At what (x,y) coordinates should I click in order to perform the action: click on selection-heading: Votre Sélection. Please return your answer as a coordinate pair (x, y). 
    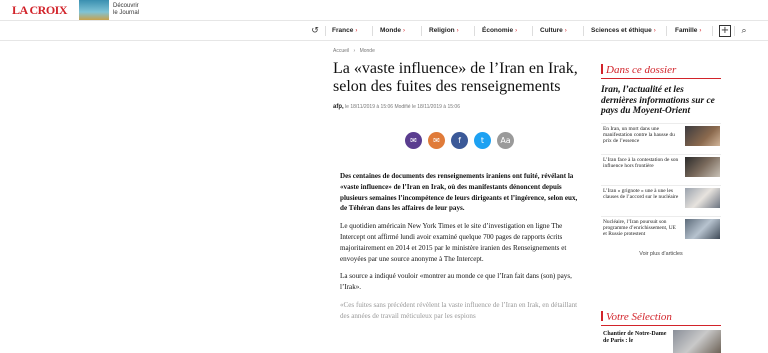
    Looking at the image, I should click on (661, 318).